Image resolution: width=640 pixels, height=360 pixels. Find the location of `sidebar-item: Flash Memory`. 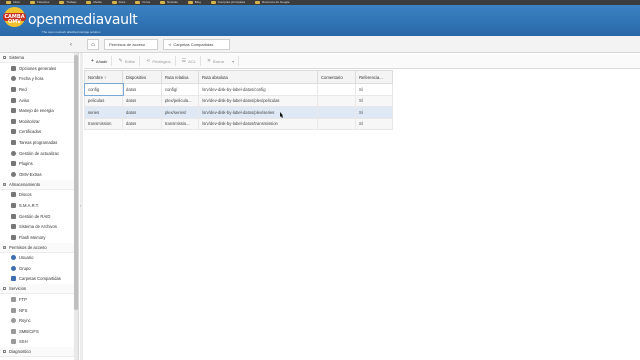

sidebar-item: Flash Memory is located at coordinates (39, 237).